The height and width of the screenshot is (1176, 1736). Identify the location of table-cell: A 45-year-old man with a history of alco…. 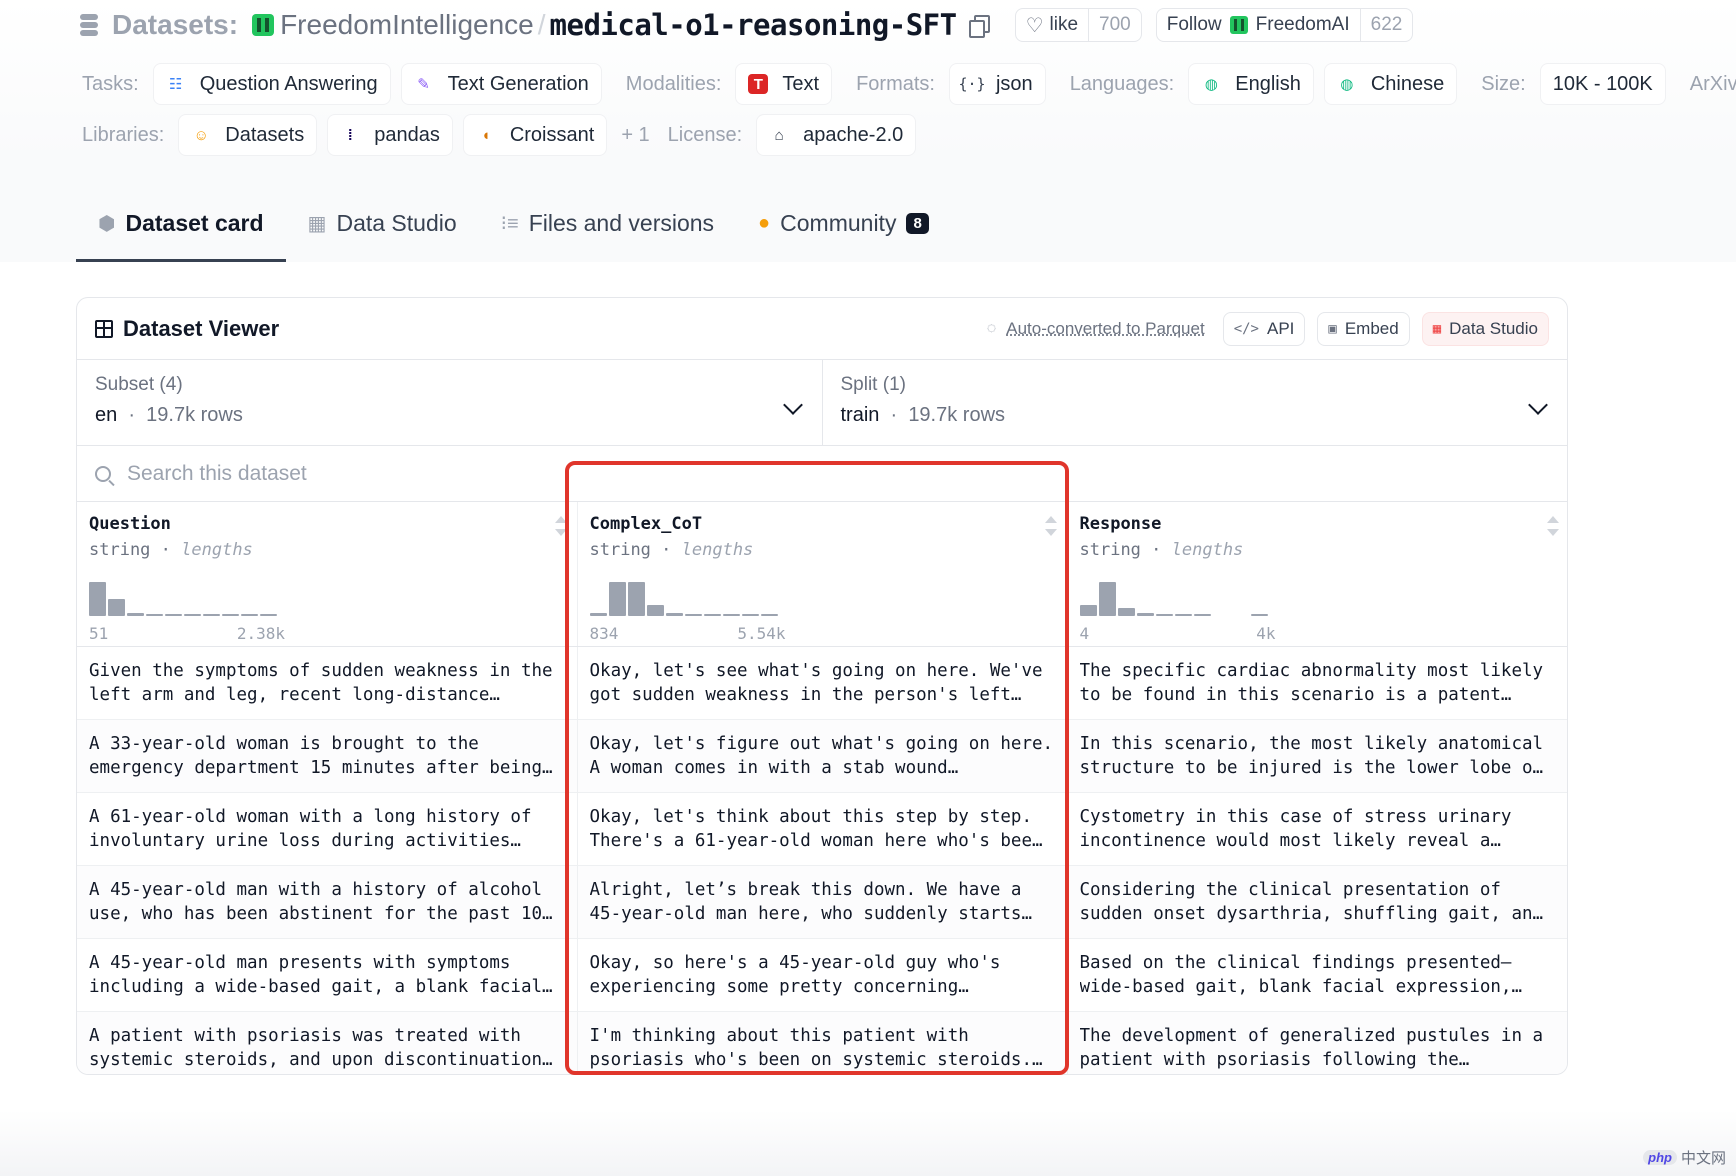
(327, 902).